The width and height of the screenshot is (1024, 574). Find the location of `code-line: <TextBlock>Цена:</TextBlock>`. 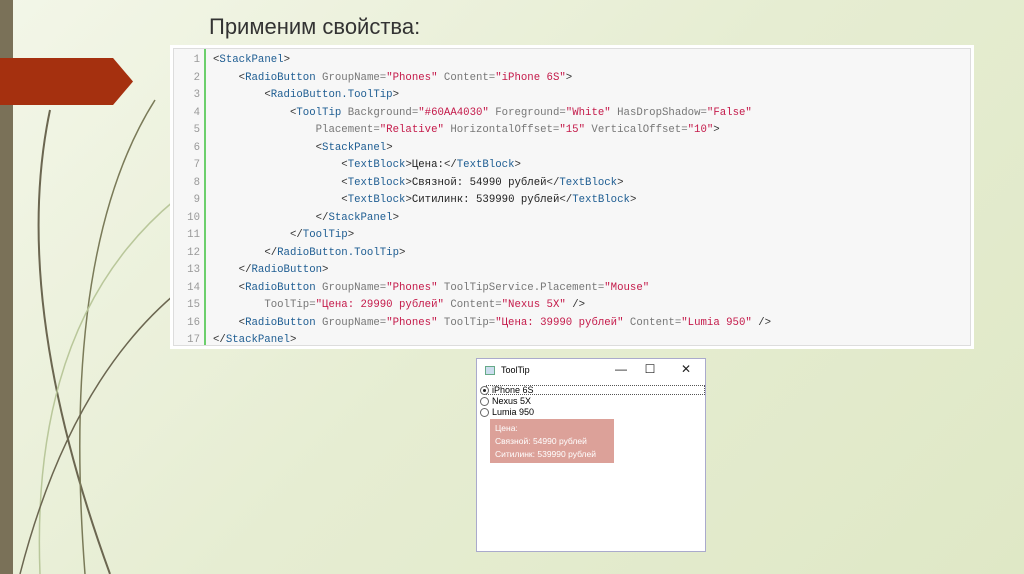

code-line: <TextBlock>Цена:</TextBlock> is located at coordinates (367, 166).